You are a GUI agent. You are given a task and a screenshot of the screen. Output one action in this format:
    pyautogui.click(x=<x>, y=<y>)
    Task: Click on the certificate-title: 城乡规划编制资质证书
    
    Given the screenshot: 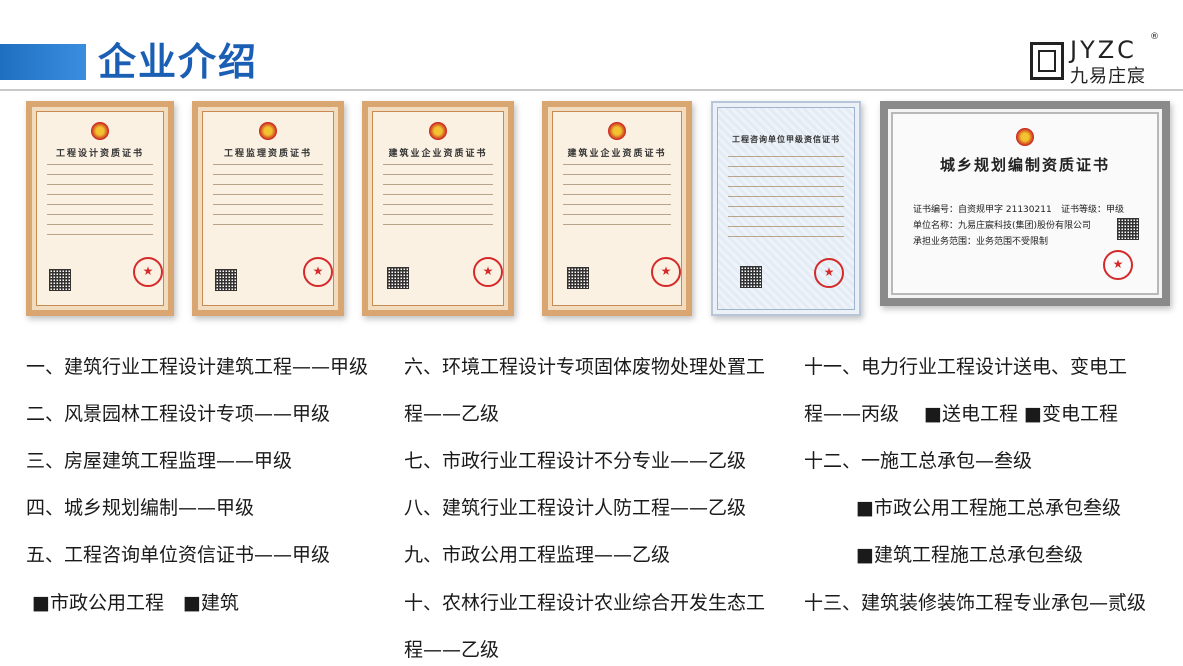 What is the action you would take?
    pyautogui.click(x=1024, y=165)
    